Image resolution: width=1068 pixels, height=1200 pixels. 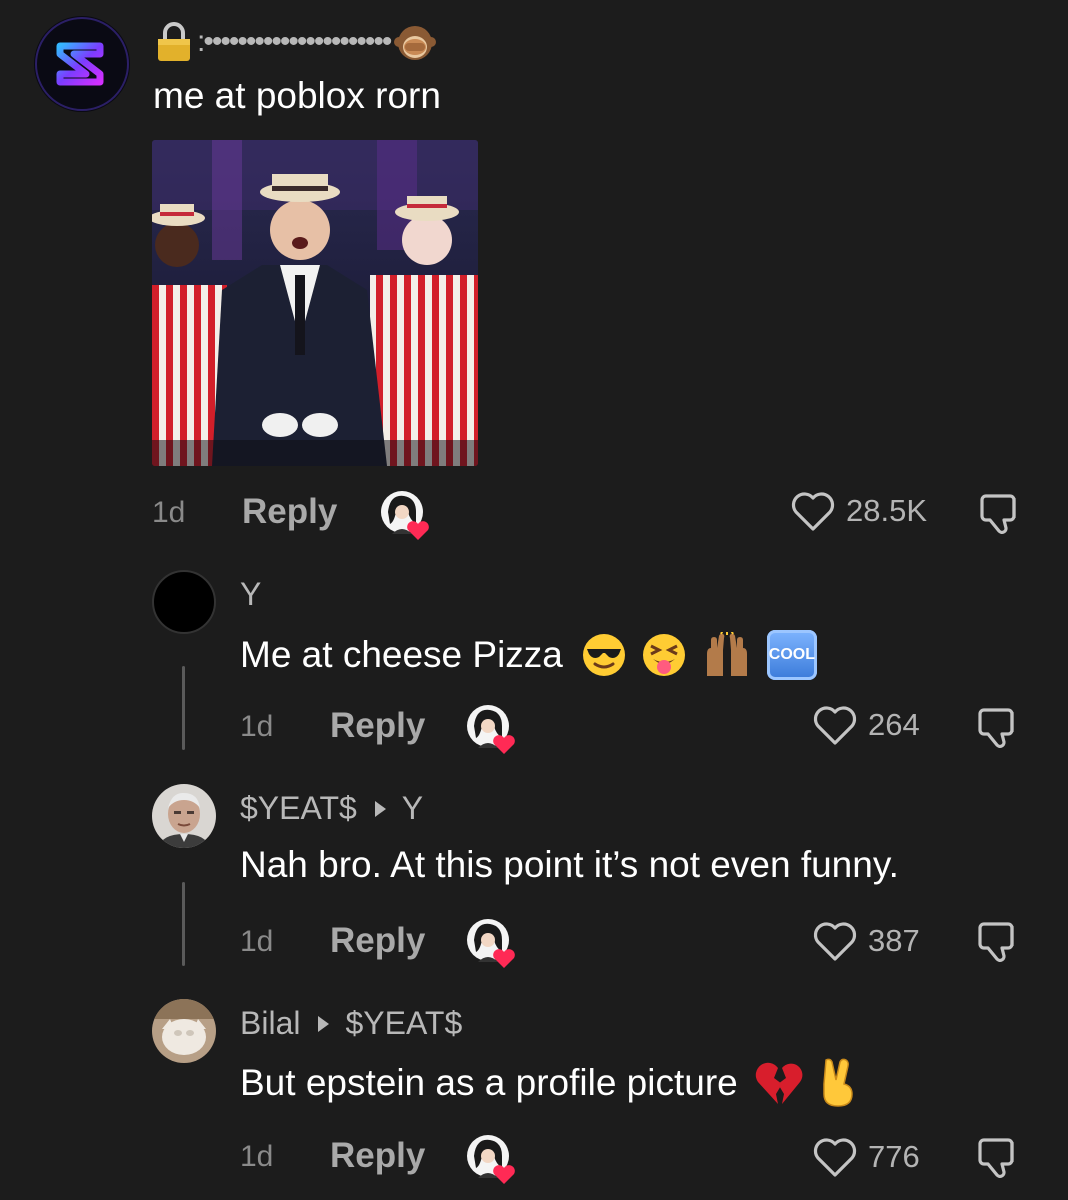 I want to click on comment-username: Y, so click(x=250, y=594).